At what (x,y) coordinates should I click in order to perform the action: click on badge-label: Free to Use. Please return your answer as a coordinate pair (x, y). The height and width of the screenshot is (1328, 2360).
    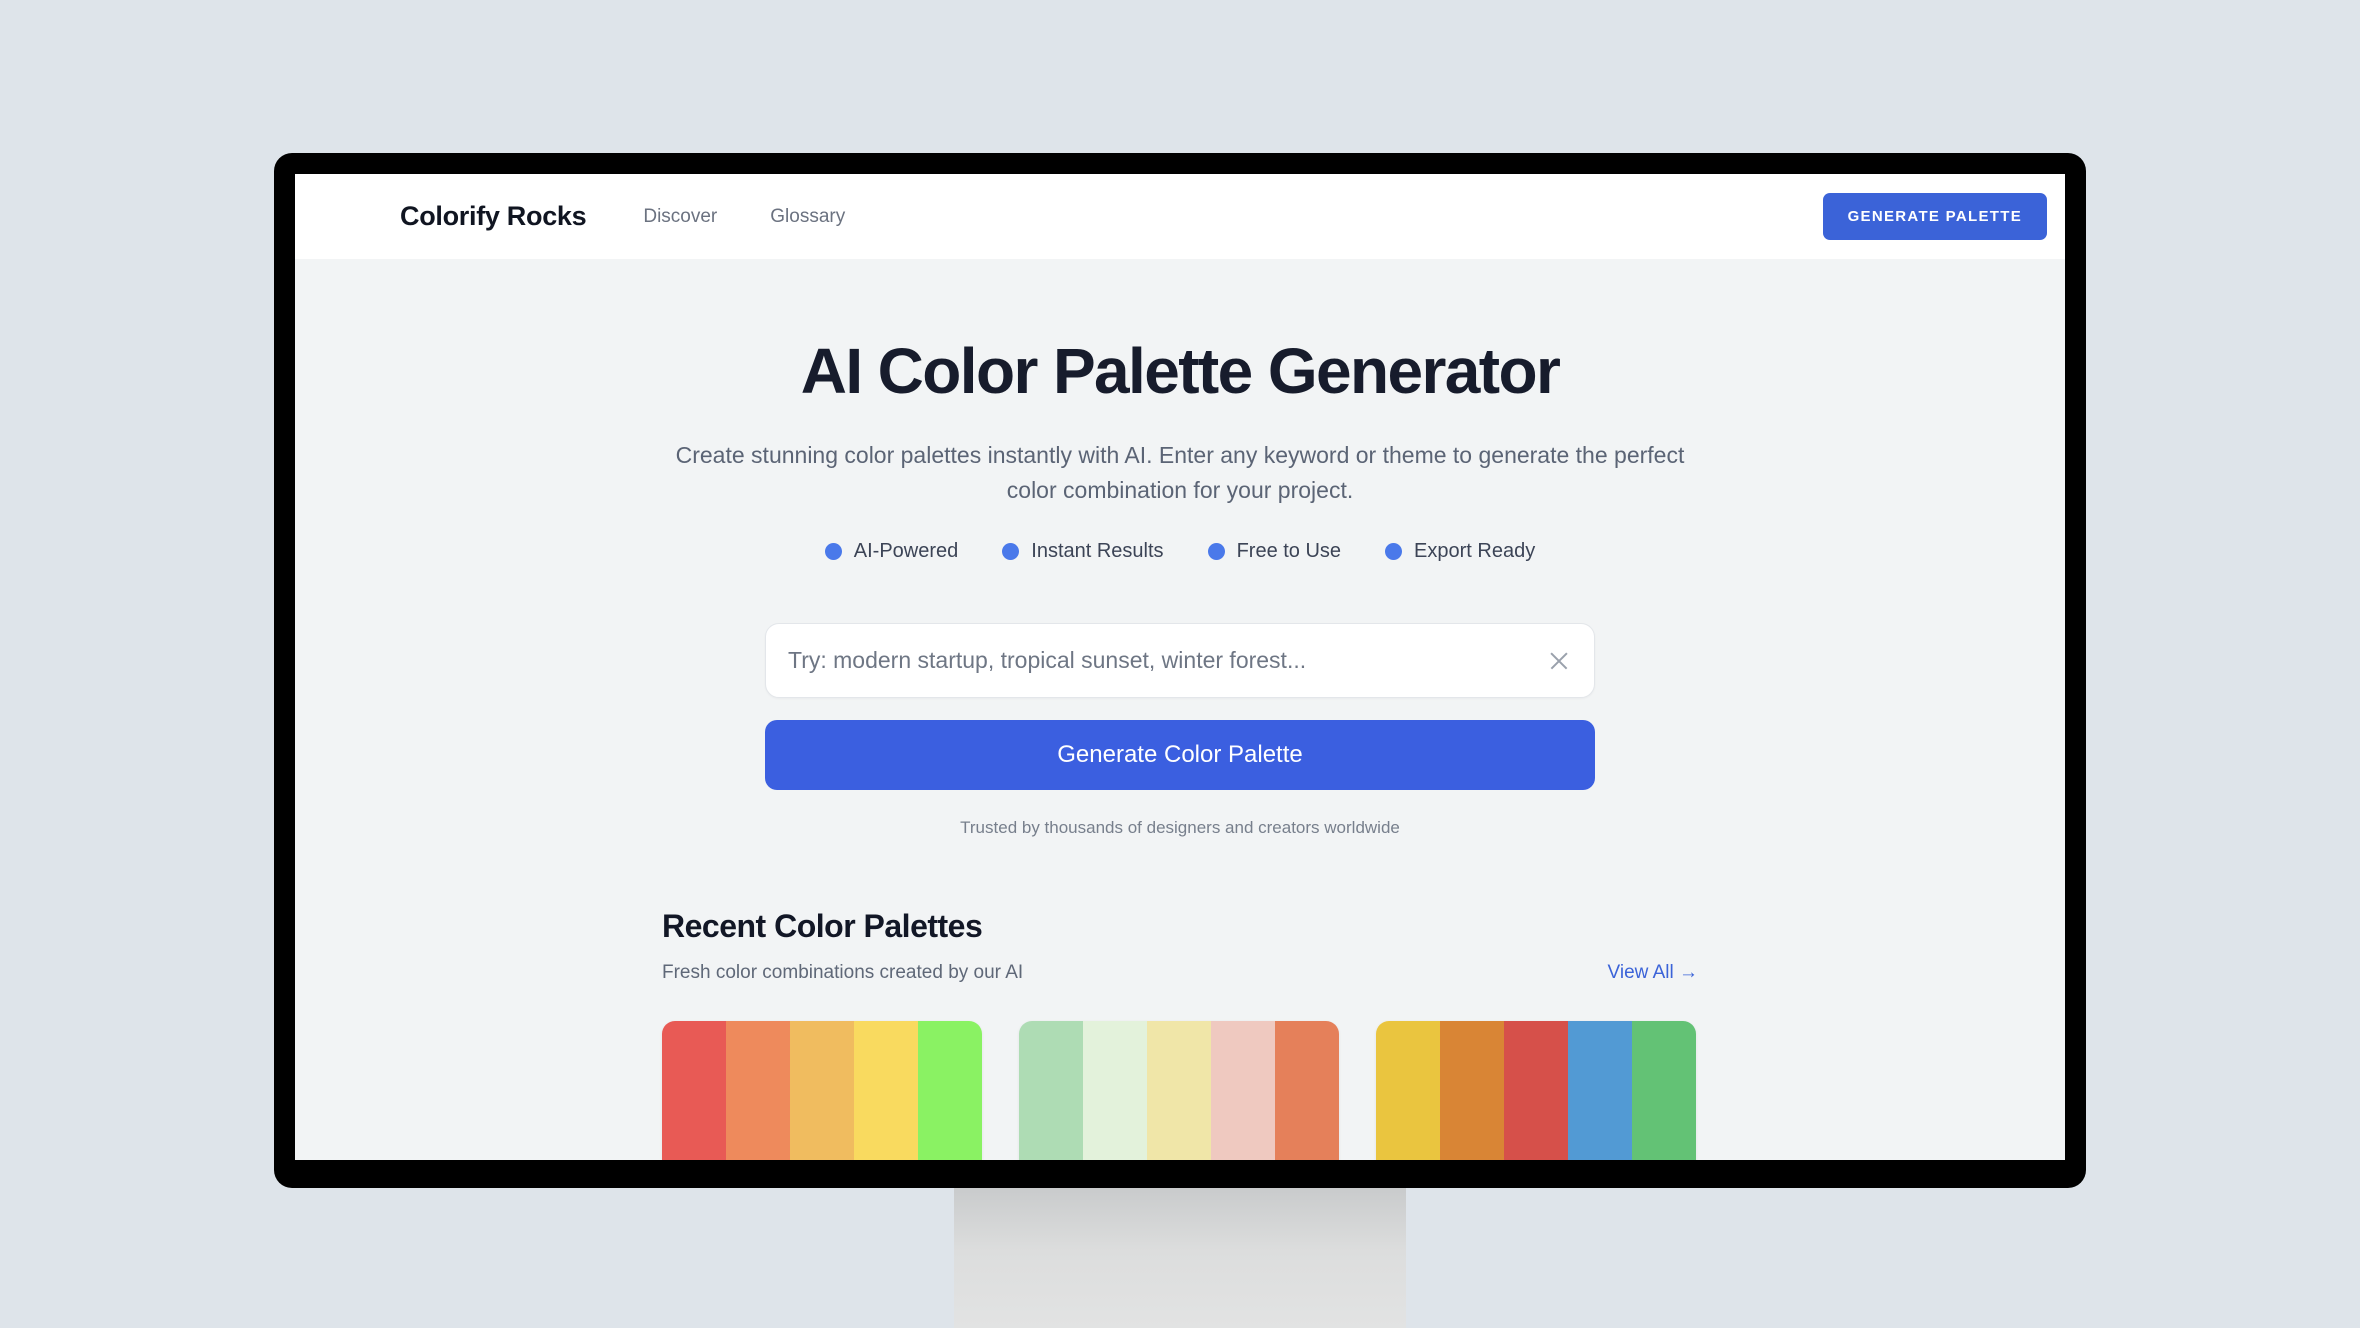
    Looking at the image, I should click on (1289, 551).